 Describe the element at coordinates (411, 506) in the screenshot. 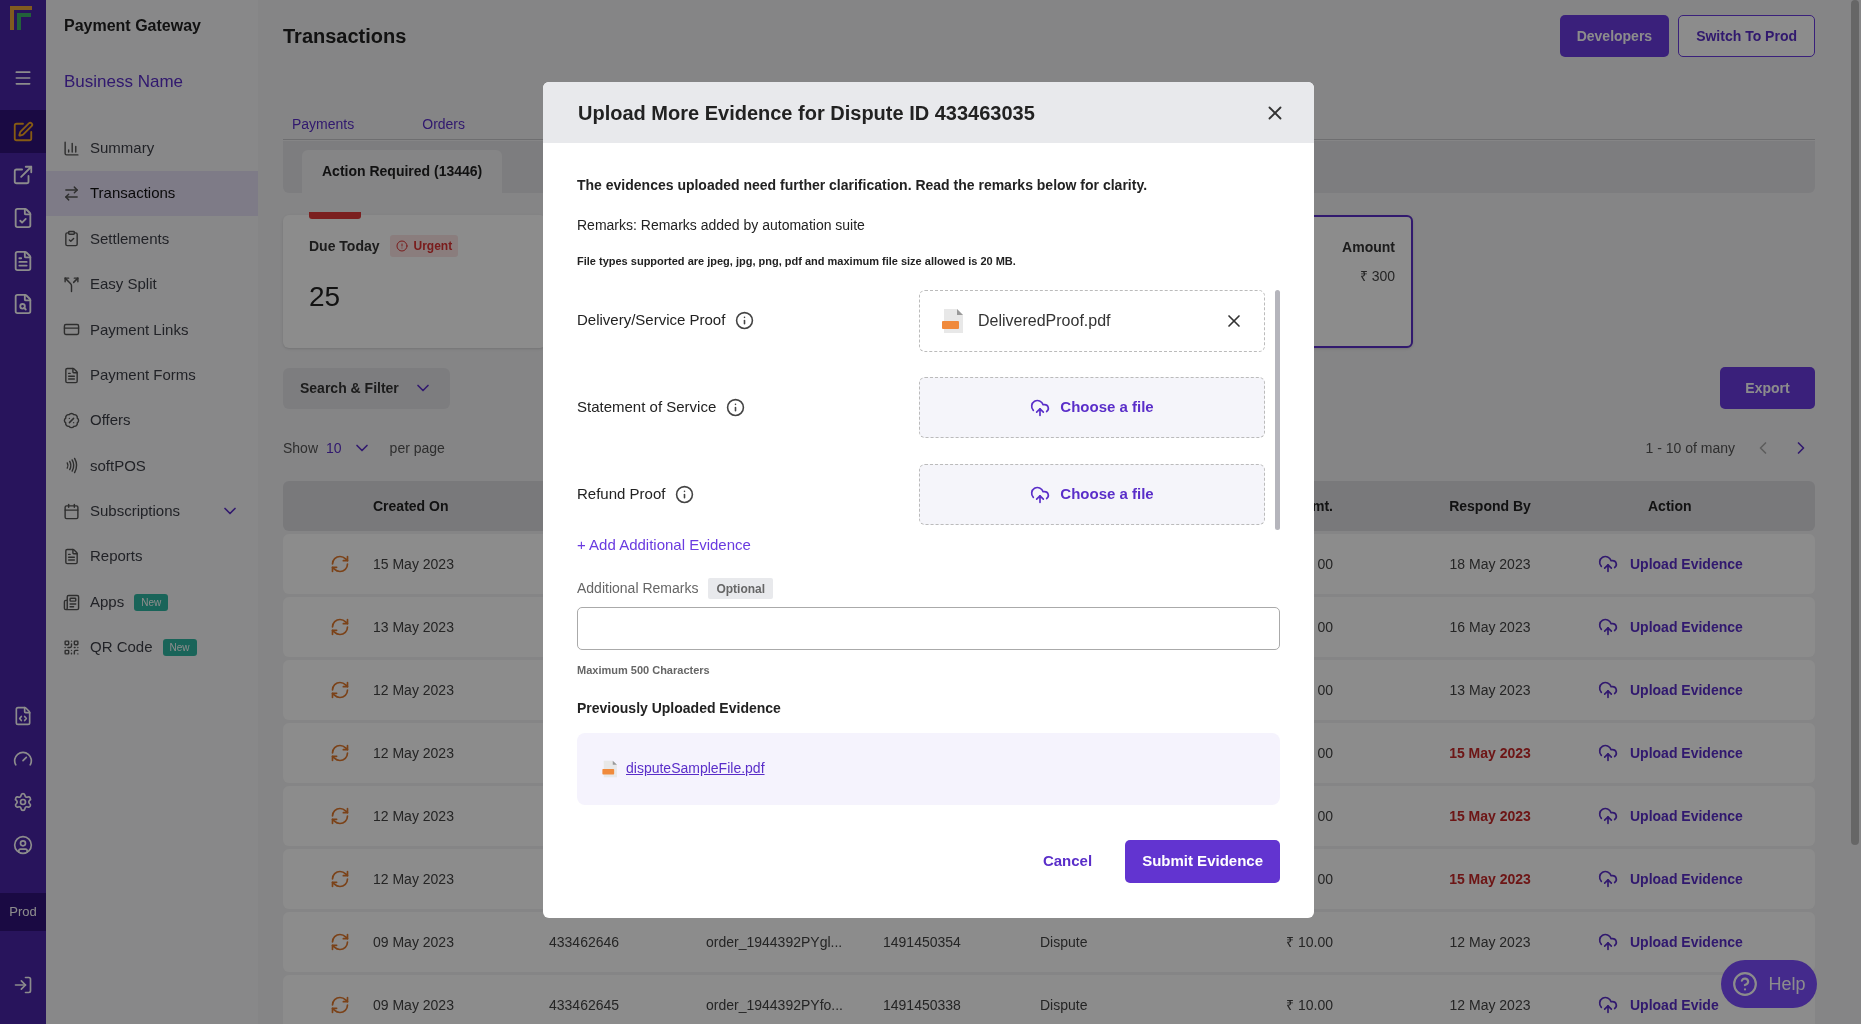

I see `column-header: Created On` at that location.